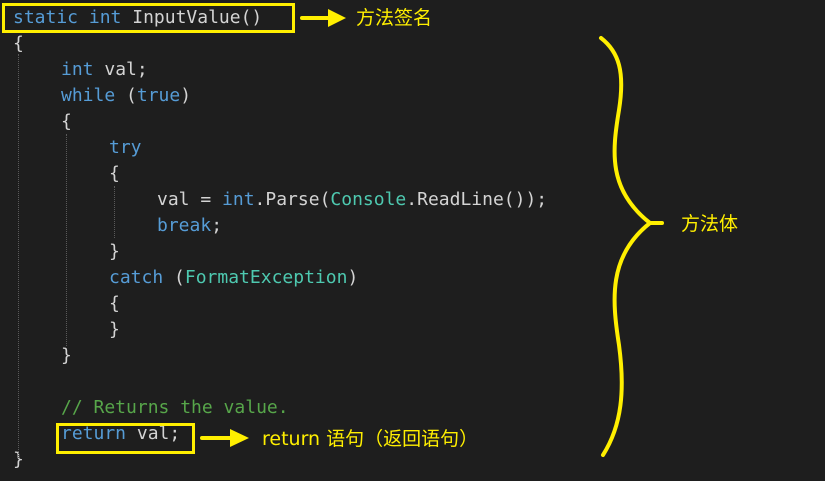  Describe the element at coordinates (323, 18) in the screenshot. I see `signature-arrow-icon` at that location.